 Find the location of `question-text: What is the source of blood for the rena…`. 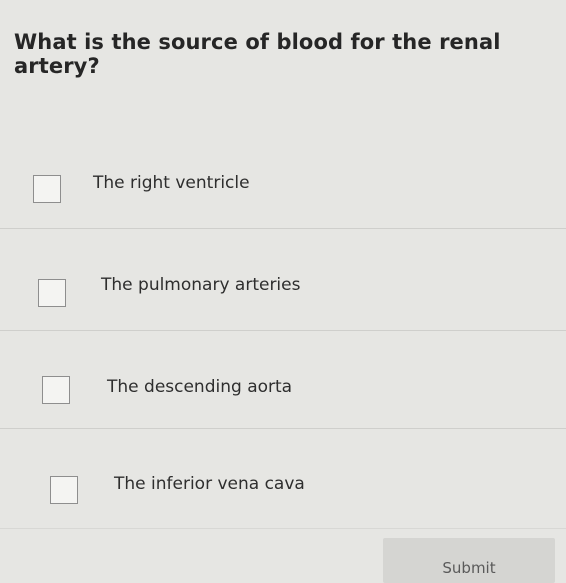

question-text: What is the source of blood for the rena… is located at coordinates (257, 54).